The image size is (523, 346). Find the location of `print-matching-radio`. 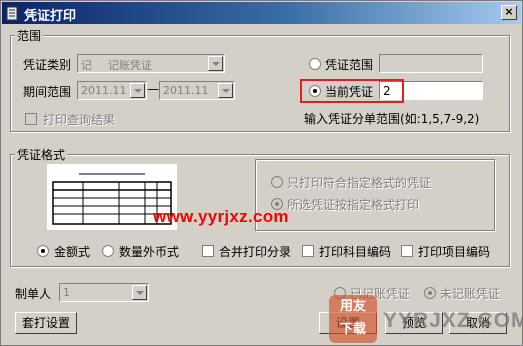

print-matching-radio is located at coordinates (277, 182).